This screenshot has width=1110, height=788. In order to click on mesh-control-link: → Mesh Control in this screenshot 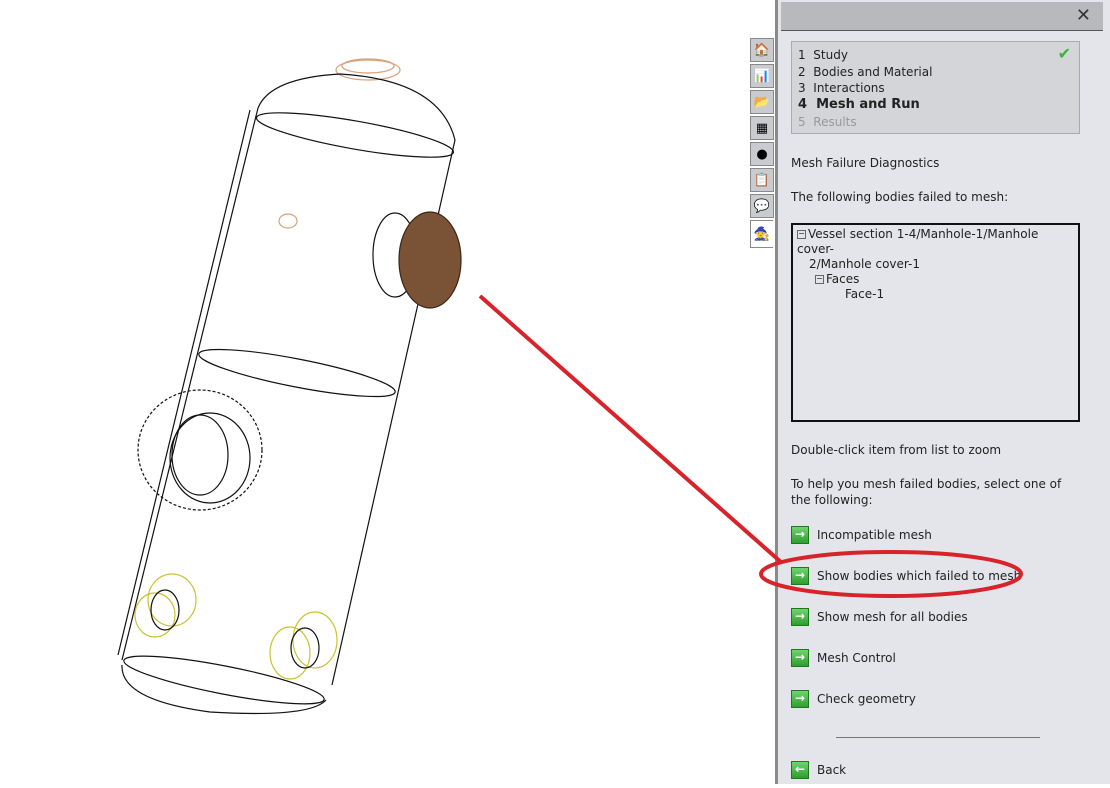, I will do `click(843, 658)`.